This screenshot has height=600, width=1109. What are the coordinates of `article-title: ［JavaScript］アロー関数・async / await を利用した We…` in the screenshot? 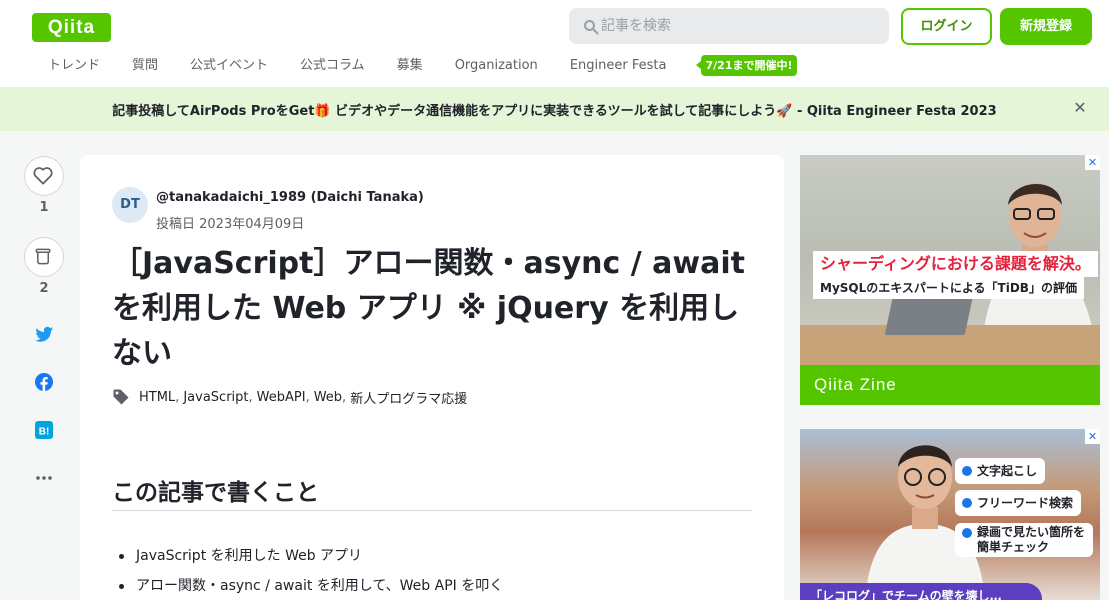 It's located at (428, 308).